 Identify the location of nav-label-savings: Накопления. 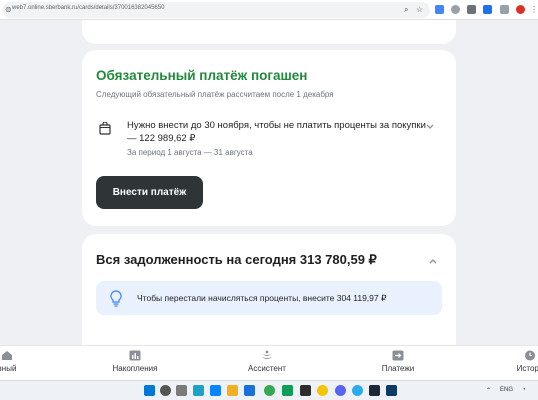
(135, 368).